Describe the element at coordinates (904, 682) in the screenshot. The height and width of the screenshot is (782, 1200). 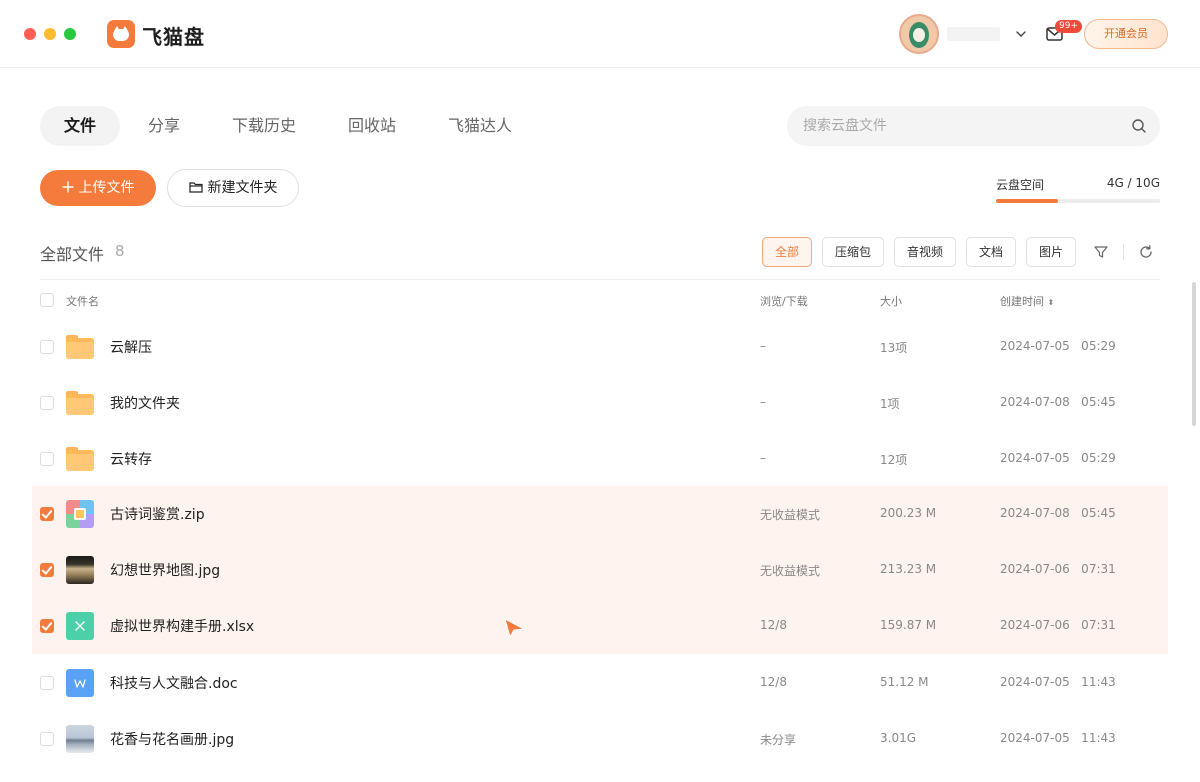
I see `file-size: 51.12 M` at that location.